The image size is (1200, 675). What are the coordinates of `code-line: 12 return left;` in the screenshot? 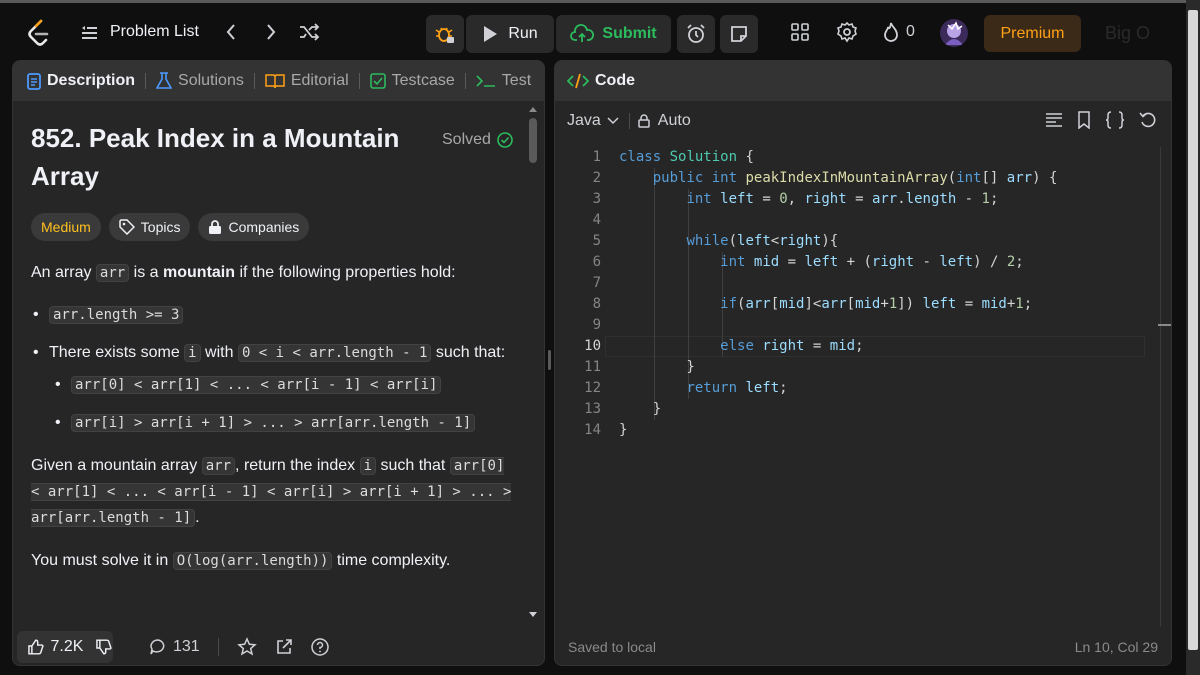 It's located at (863, 388).